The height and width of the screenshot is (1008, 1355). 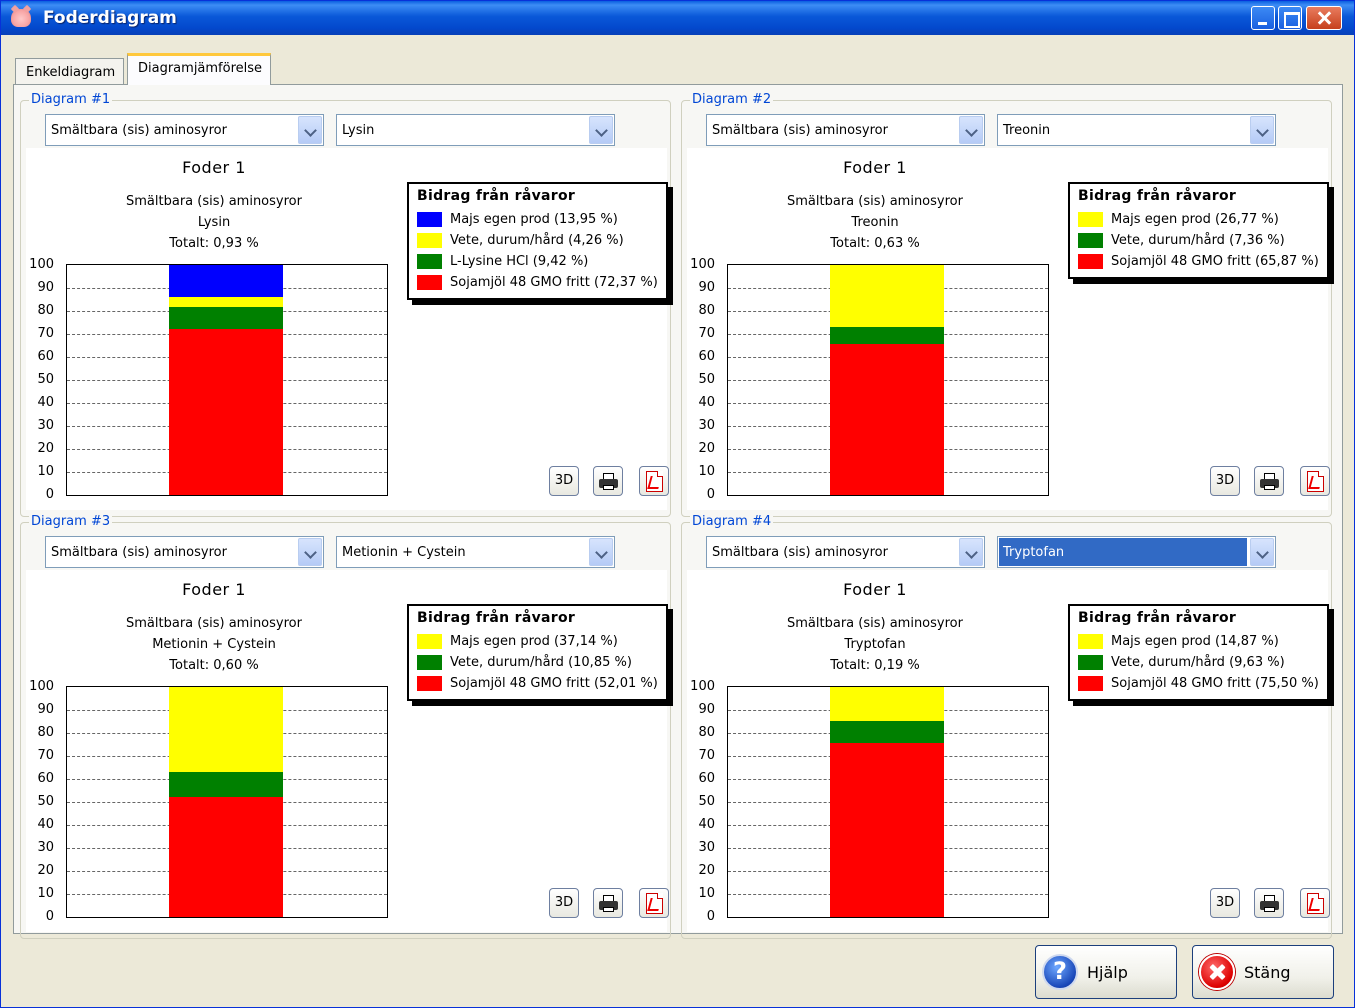 I want to click on legend-item: Vete, durum/hård (9,63 %), so click(x=1198, y=662).